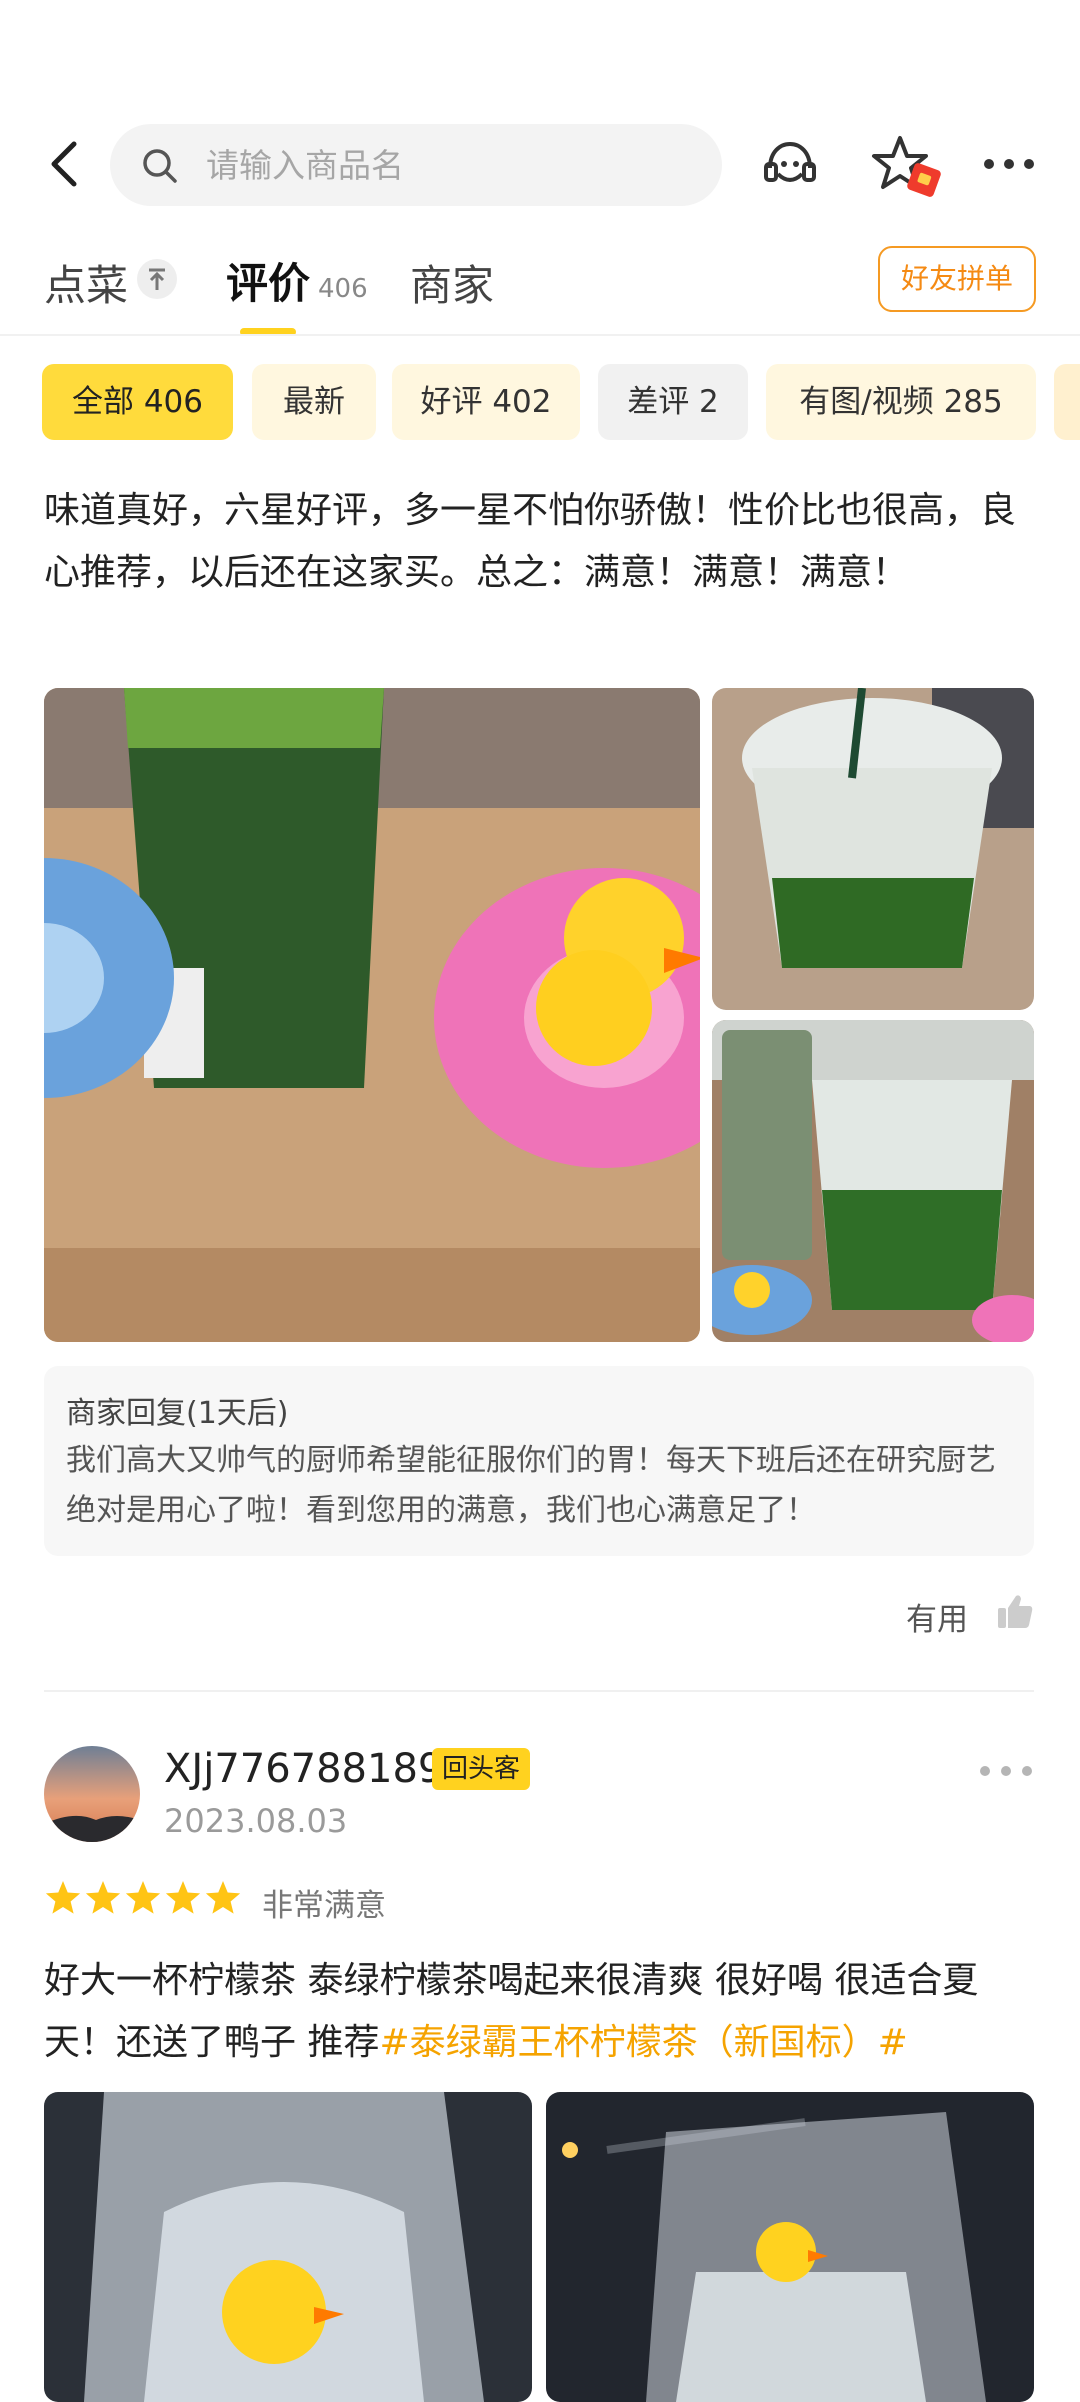 This screenshot has width=1080, height=2402. I want to click on thumbs-up-icon, so click(1015, 1611).